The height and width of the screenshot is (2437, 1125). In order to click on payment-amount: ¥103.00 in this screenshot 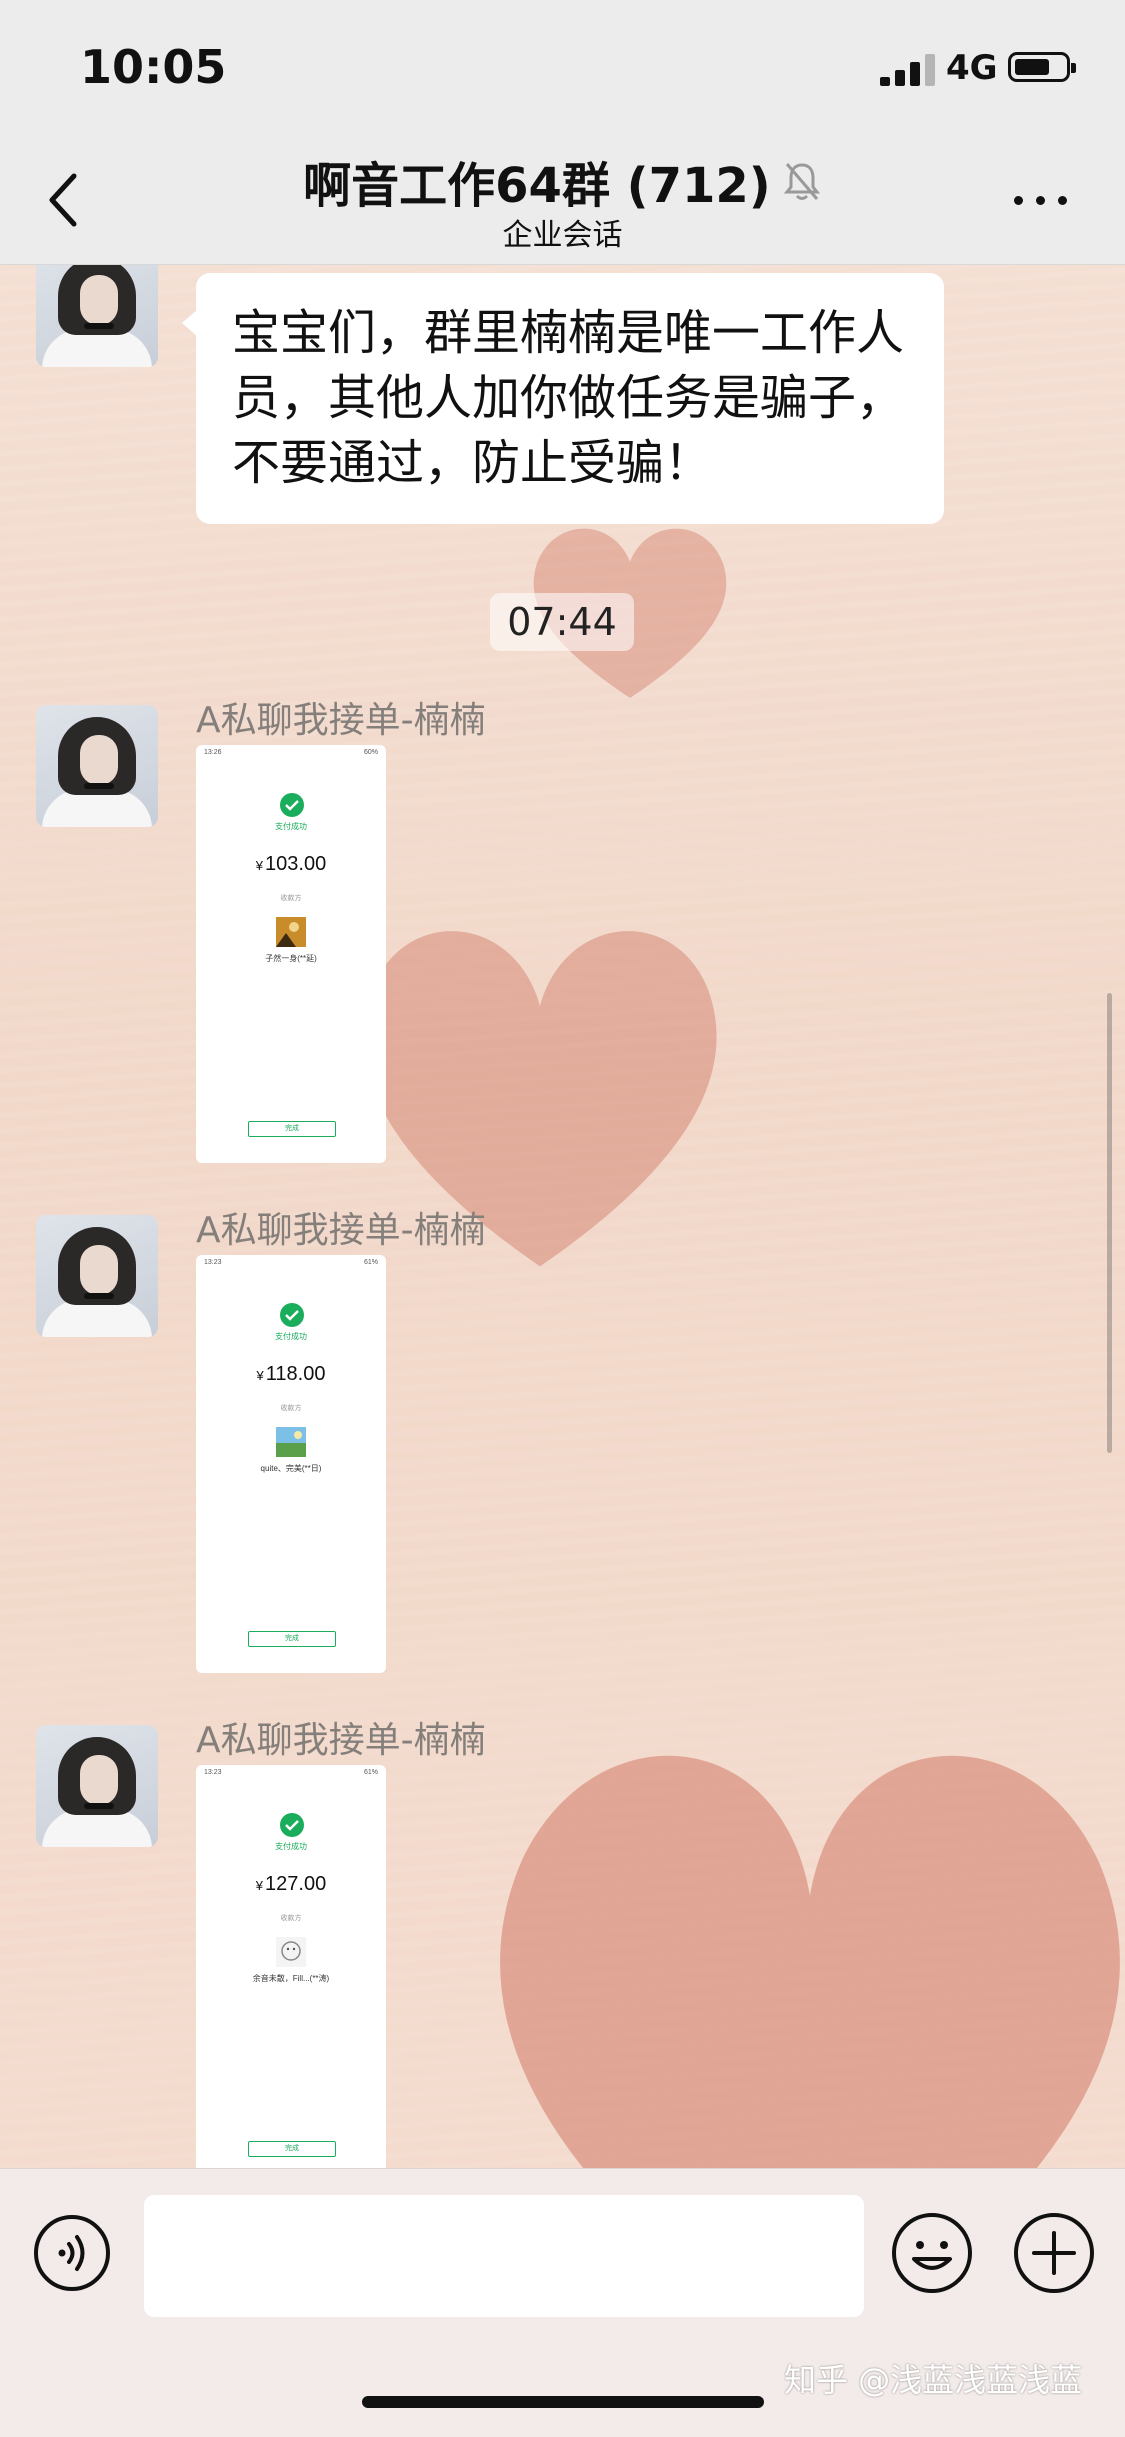, I will do `click(291, 864)`.